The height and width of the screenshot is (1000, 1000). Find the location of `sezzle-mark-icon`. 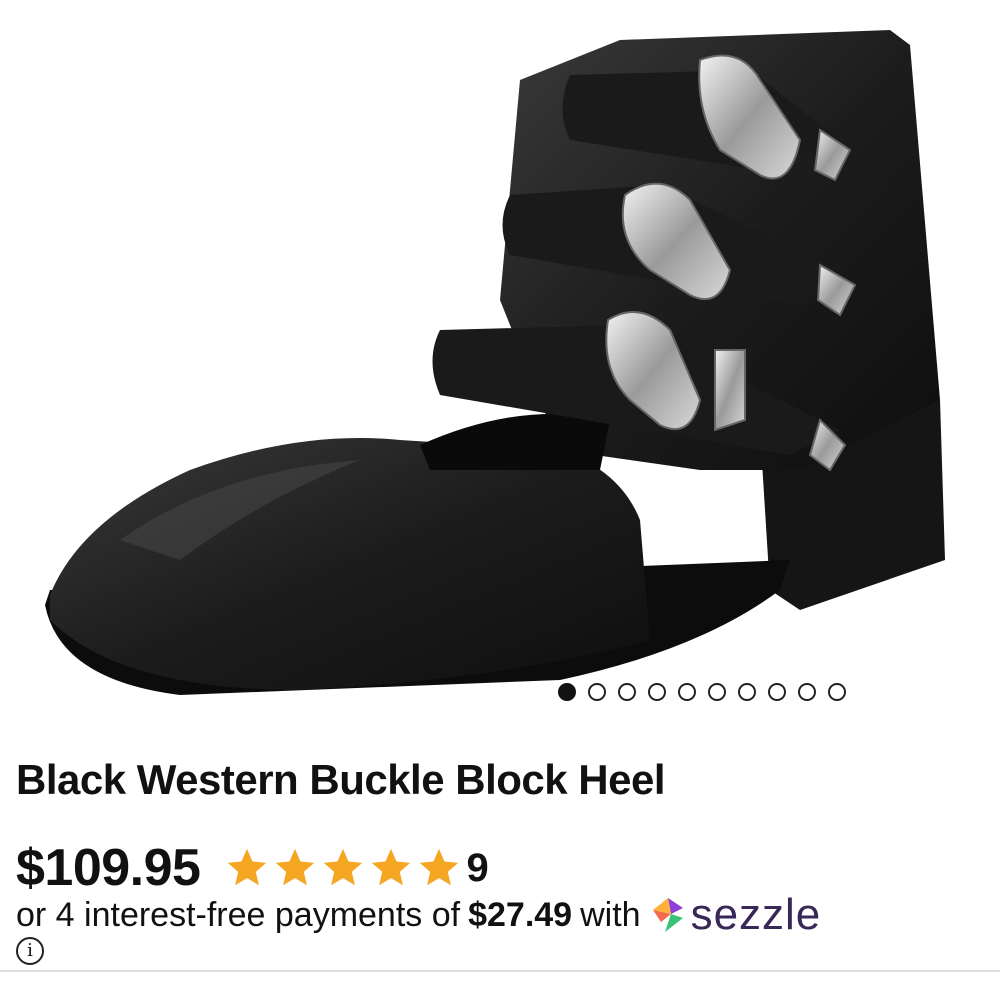

sezzle-mark-icon is located at coordinates (667, 915).